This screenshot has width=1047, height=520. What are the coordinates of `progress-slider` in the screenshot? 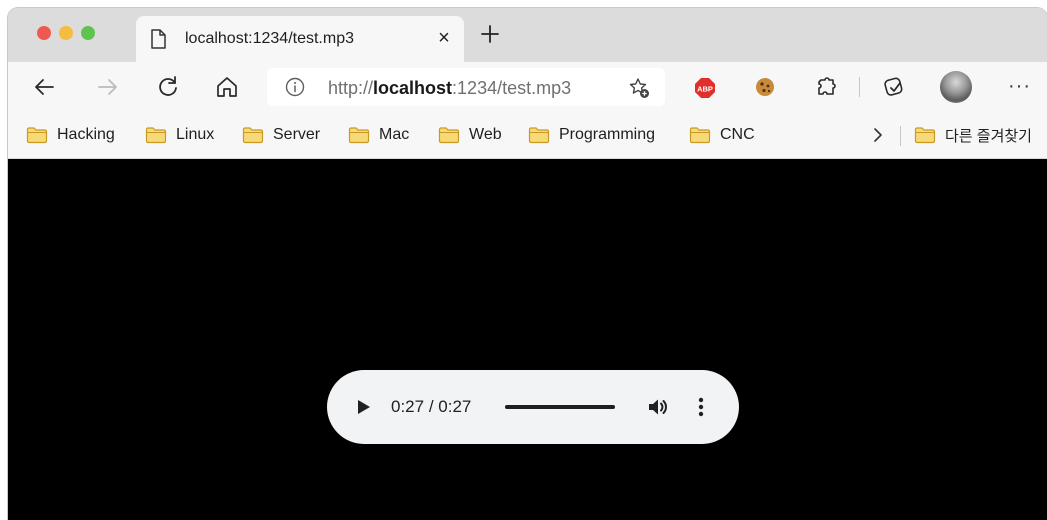 It's located at (560, 407).